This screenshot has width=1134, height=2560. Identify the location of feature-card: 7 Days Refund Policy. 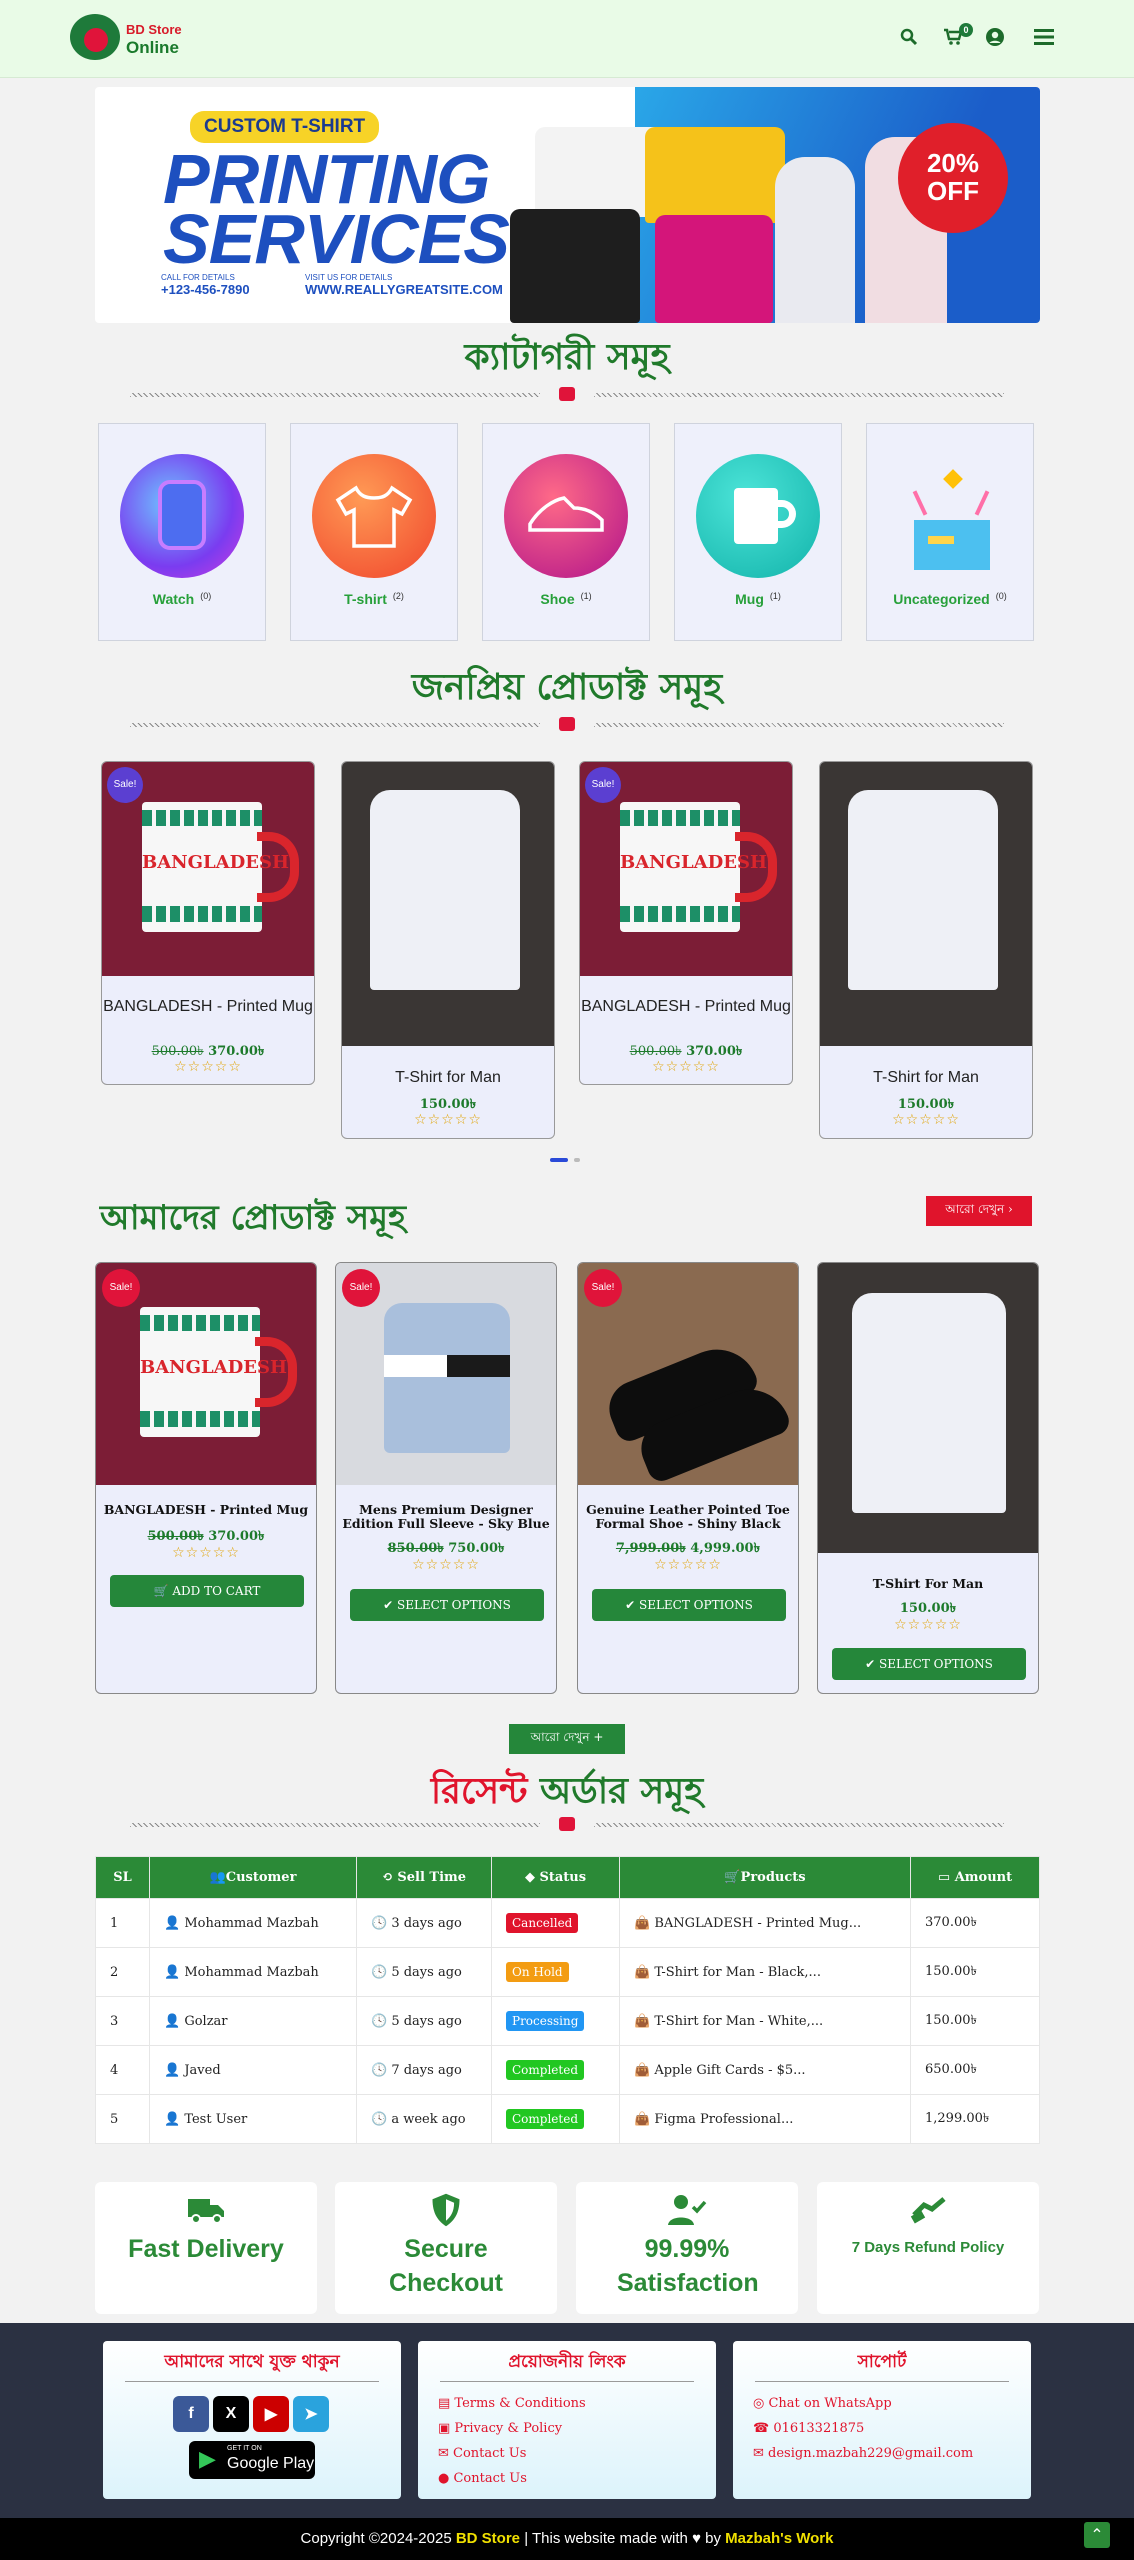
(928, 2248).